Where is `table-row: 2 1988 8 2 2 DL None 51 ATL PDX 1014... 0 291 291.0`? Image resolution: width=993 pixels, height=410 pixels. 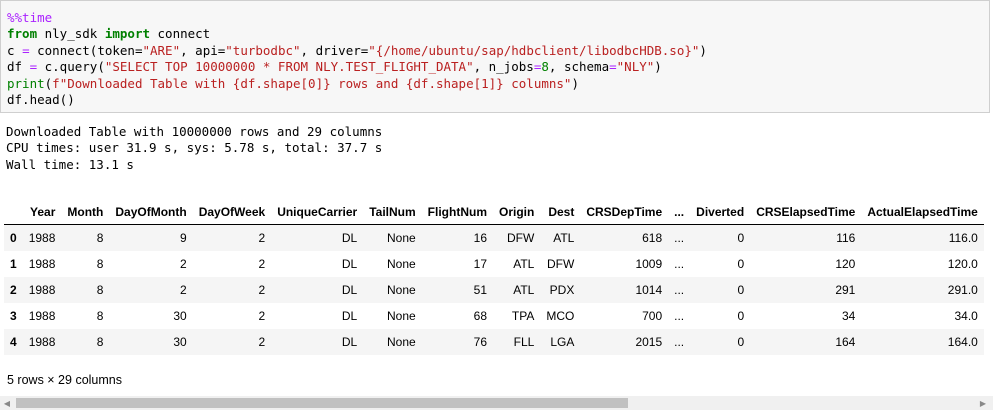
table-row: 2 1988 8 2 2 DL None 51 ATL PDX 1014... 0 291 291.0 is located at coordinates (494, 290).